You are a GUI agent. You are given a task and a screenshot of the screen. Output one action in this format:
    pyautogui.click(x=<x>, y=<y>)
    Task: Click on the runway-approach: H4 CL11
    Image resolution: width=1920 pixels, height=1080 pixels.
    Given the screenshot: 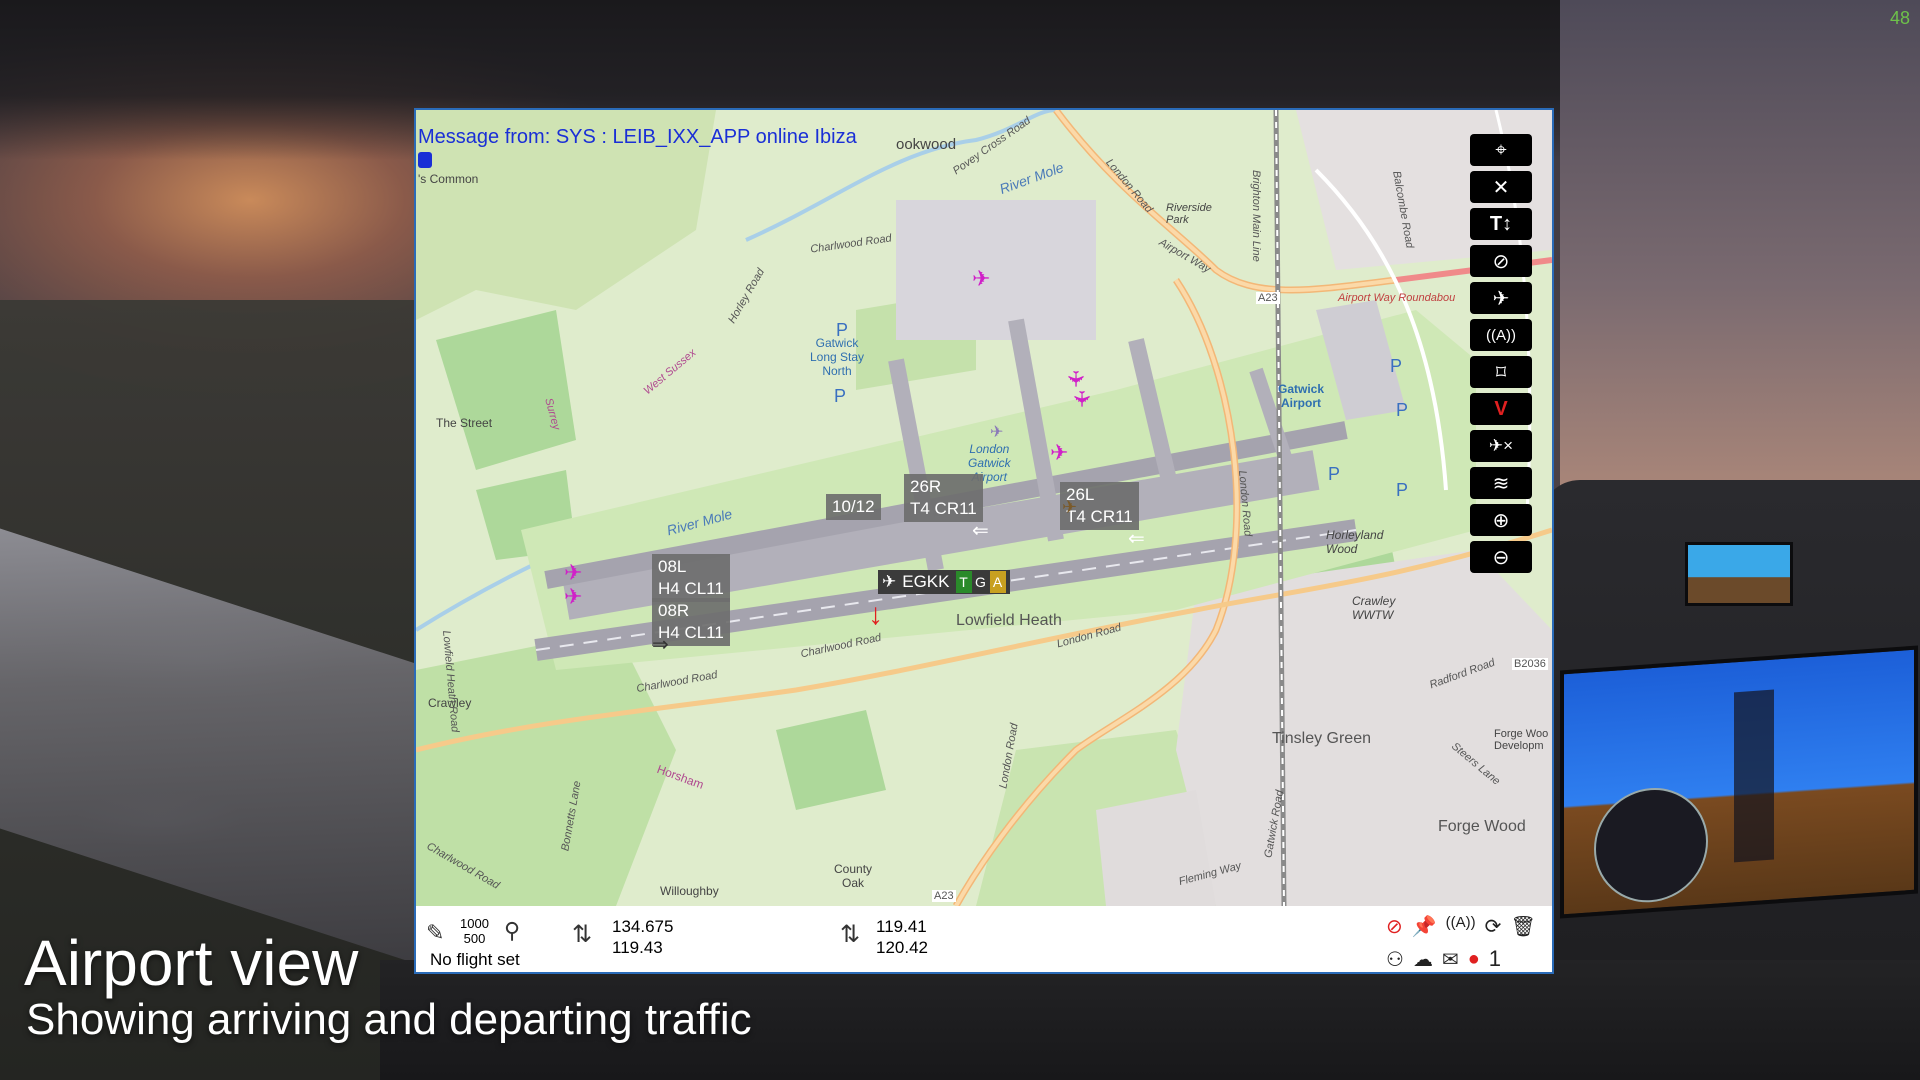 What is the action you would take?
    pyautogui.click(x=691, y=588)
    